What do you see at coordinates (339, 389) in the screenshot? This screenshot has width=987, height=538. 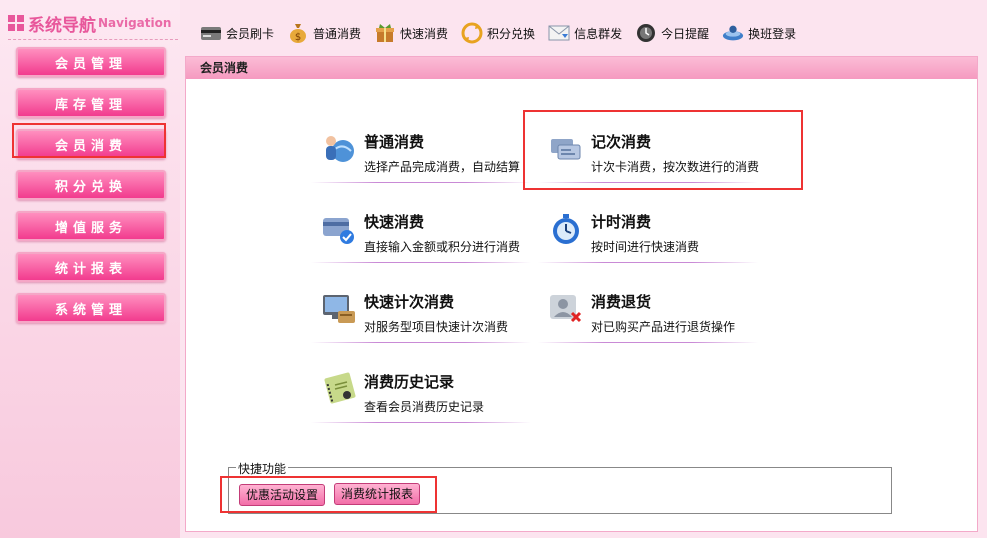 I see `notebook-icon` at bounding box center [339, 389].